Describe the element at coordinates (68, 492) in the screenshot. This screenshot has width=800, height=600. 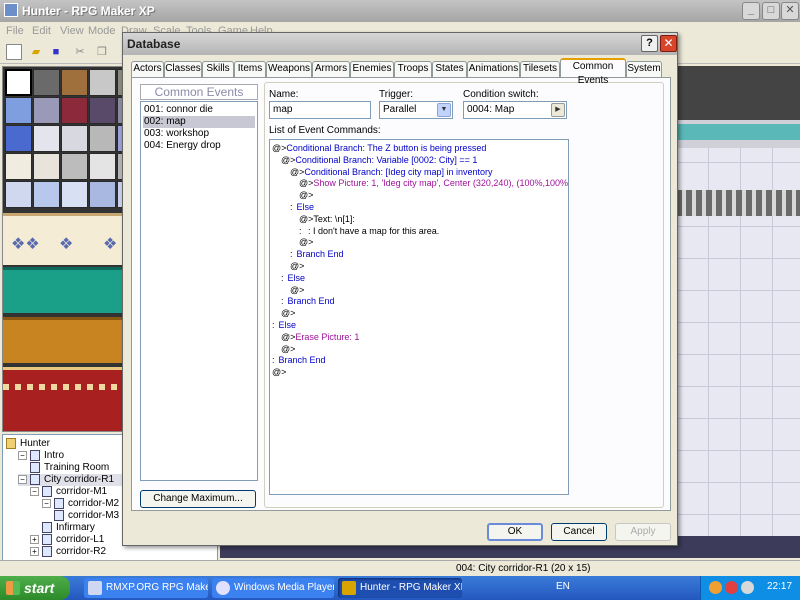
I see `map-tree-item: − corridor-M1` at that location.